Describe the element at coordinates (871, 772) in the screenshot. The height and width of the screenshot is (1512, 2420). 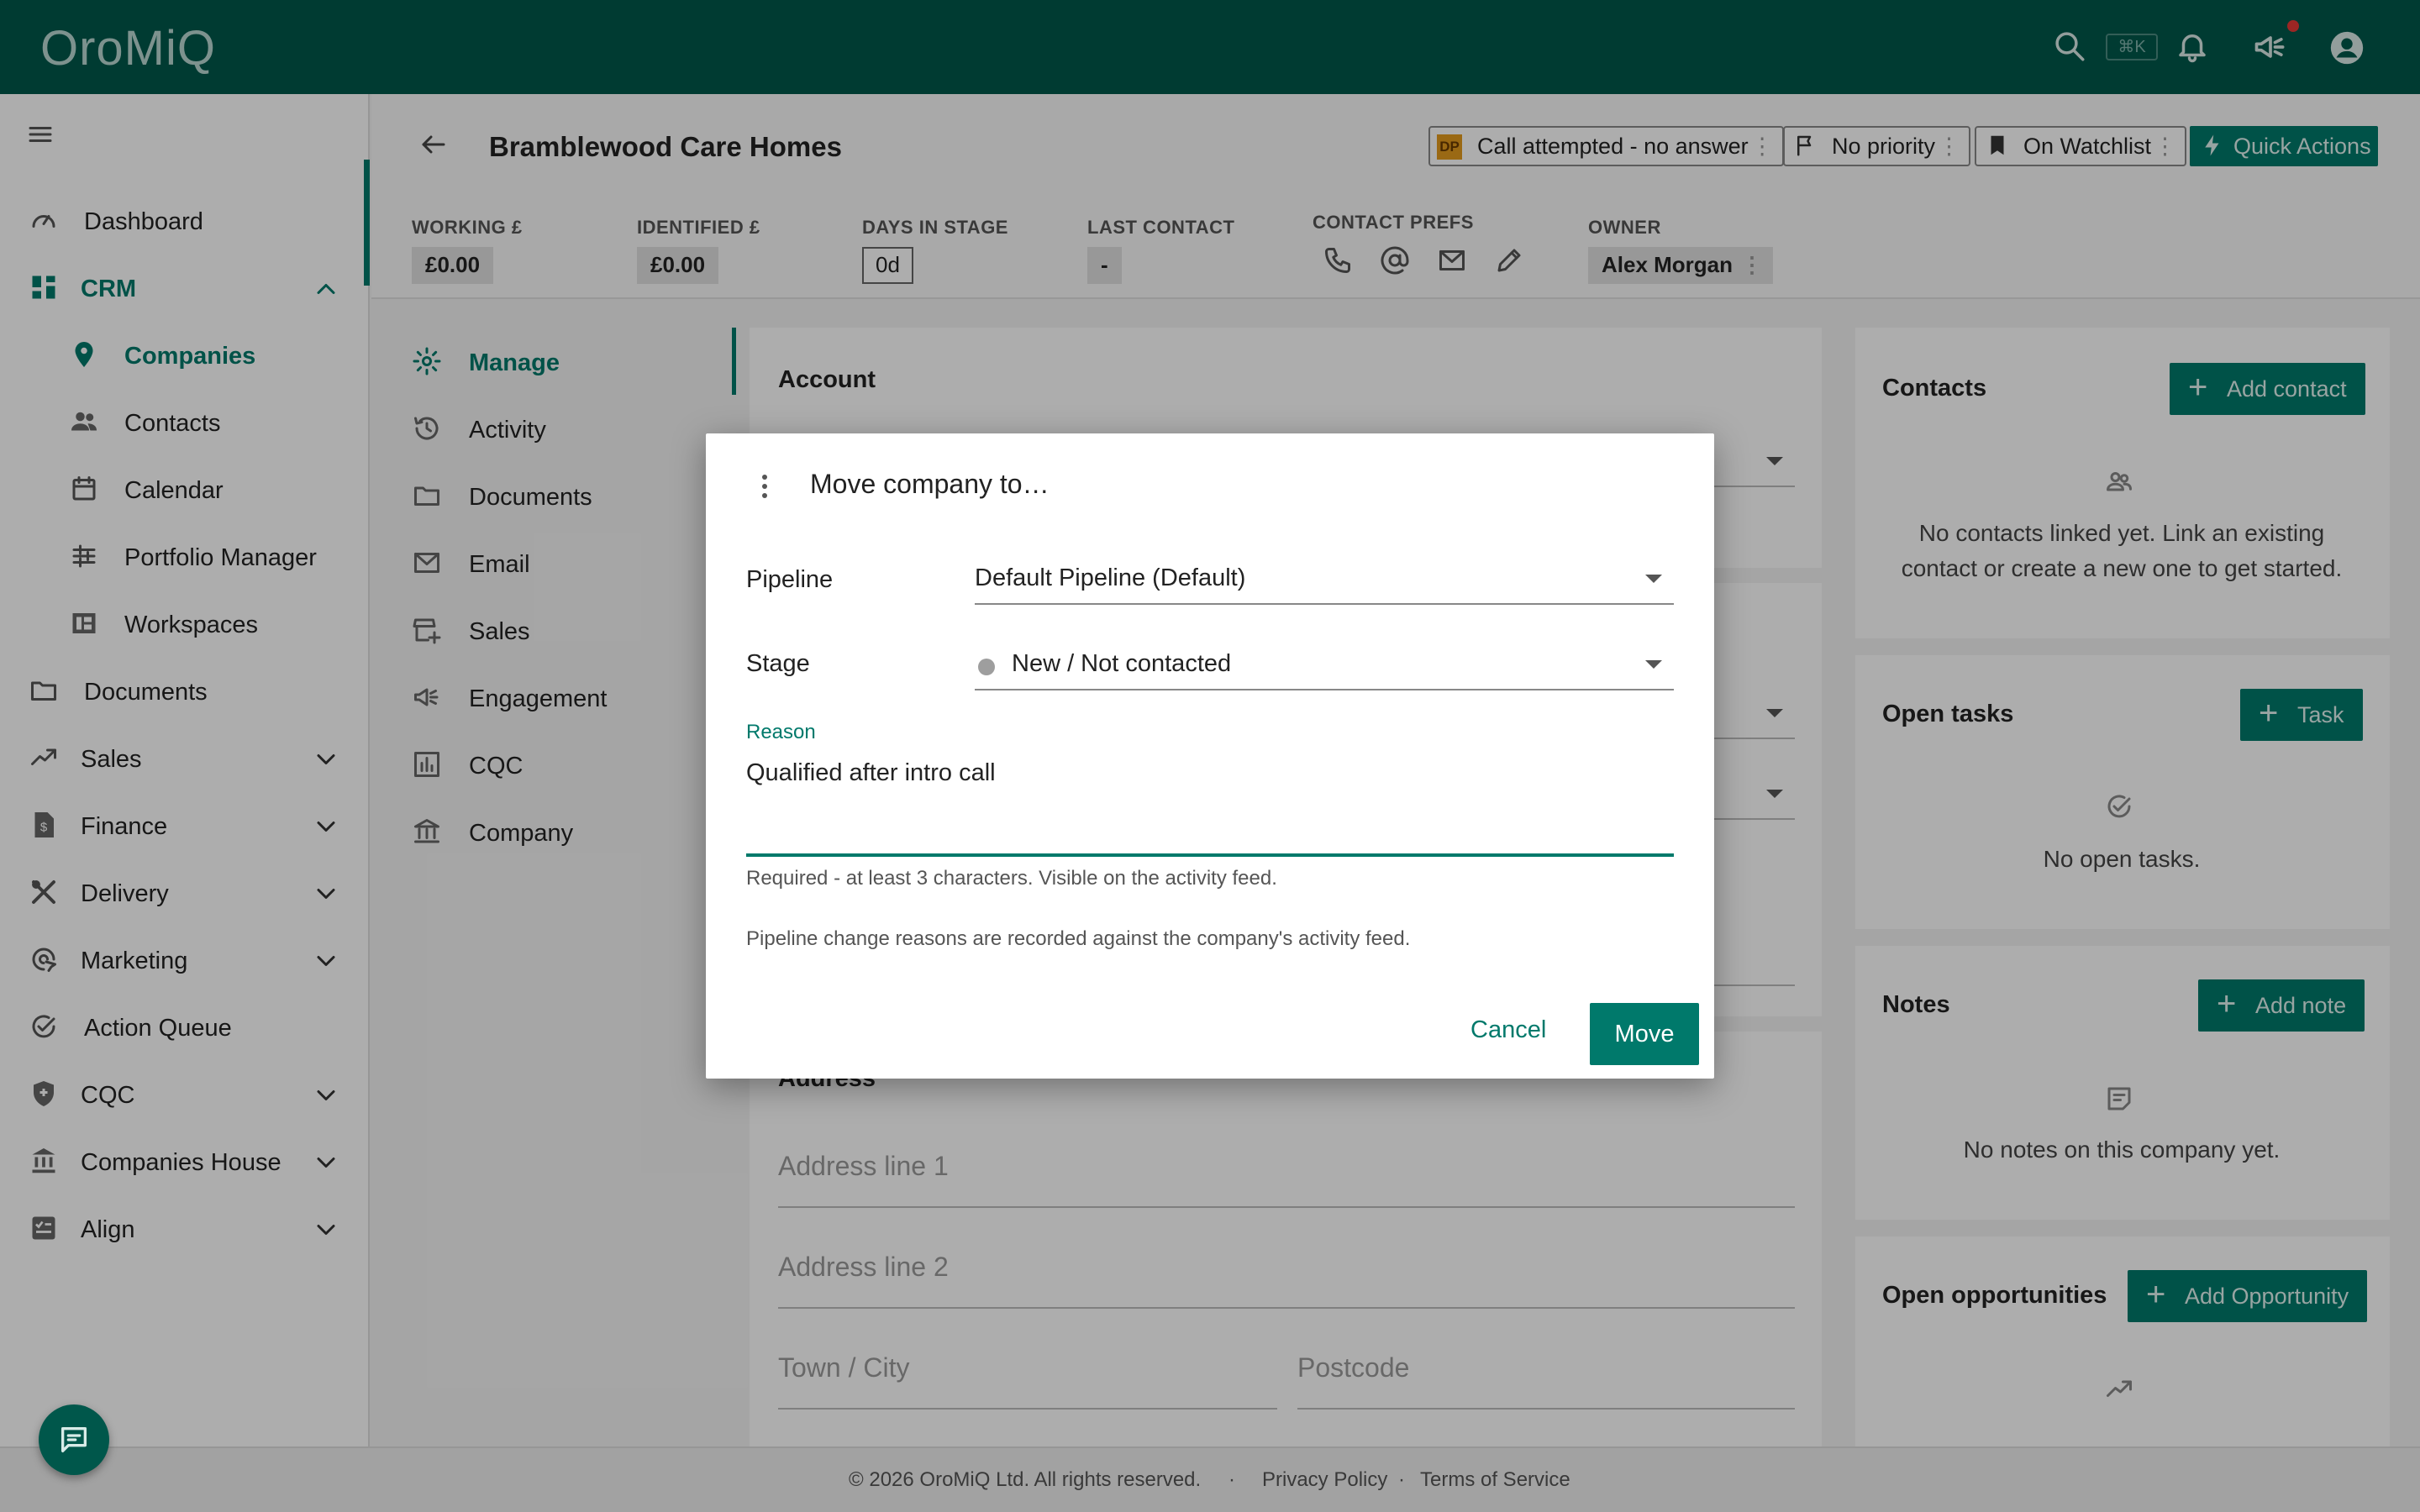
I see `reason-value: Qualified after intro call` at that location.